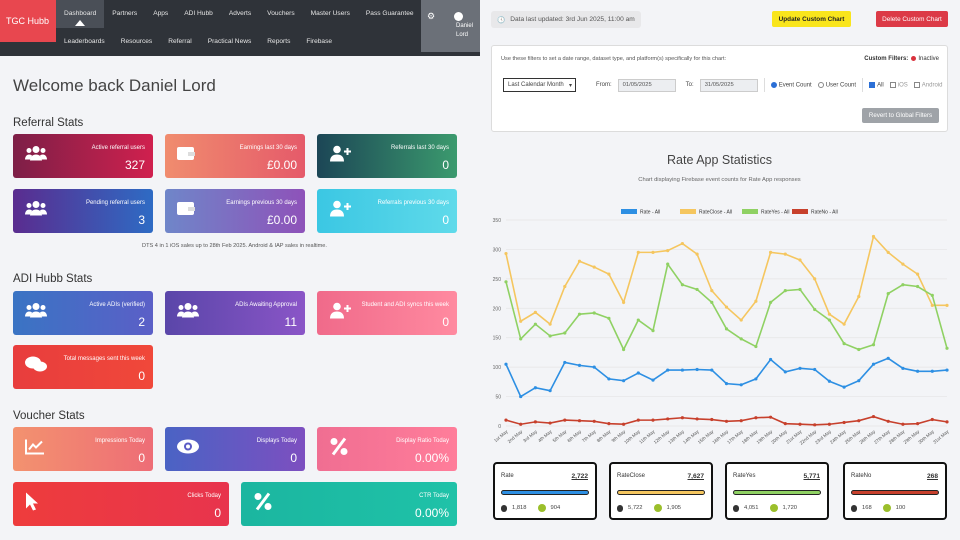 The width and height of the screenshot is (960, 540). Describe the element at coordinates (646, 85) in the screenshot. I see `from-date-input: 01/05/2025` at that location.